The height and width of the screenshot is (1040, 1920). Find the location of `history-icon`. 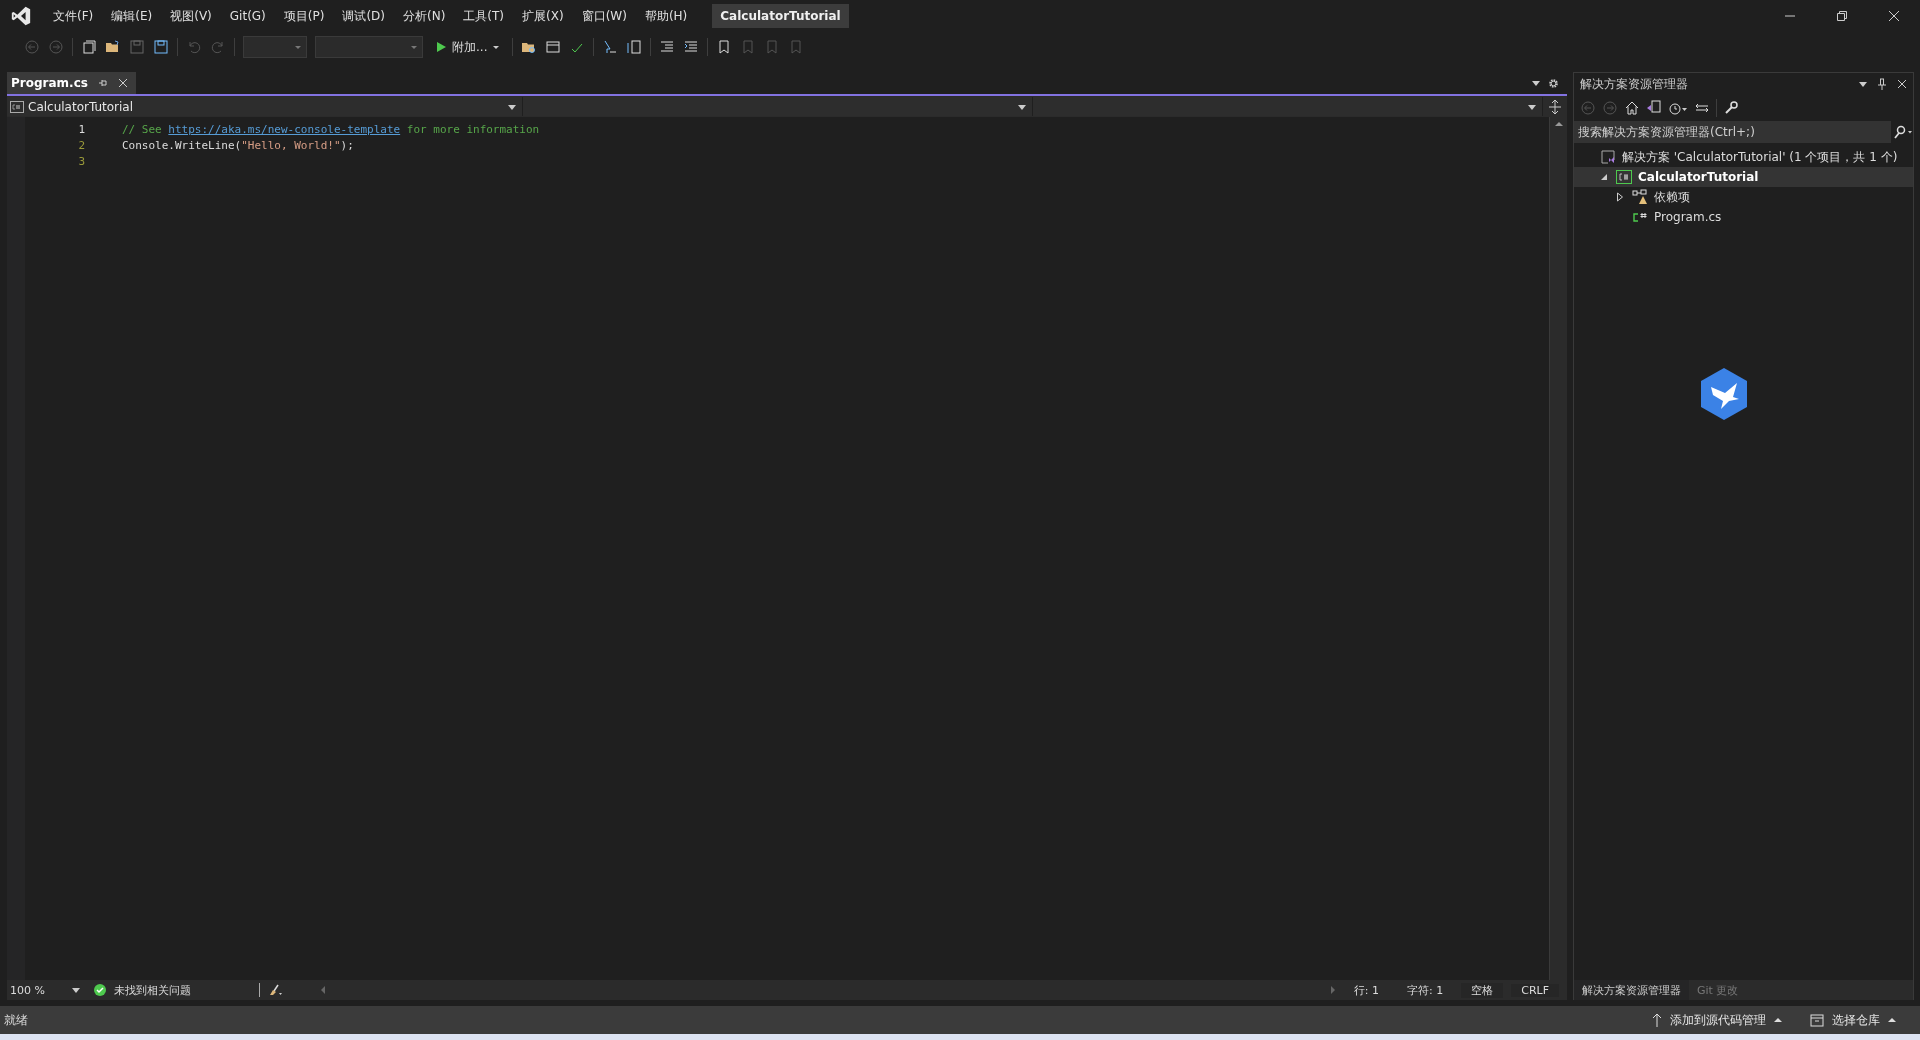

history-icon is located at coordinates (1678, 108).